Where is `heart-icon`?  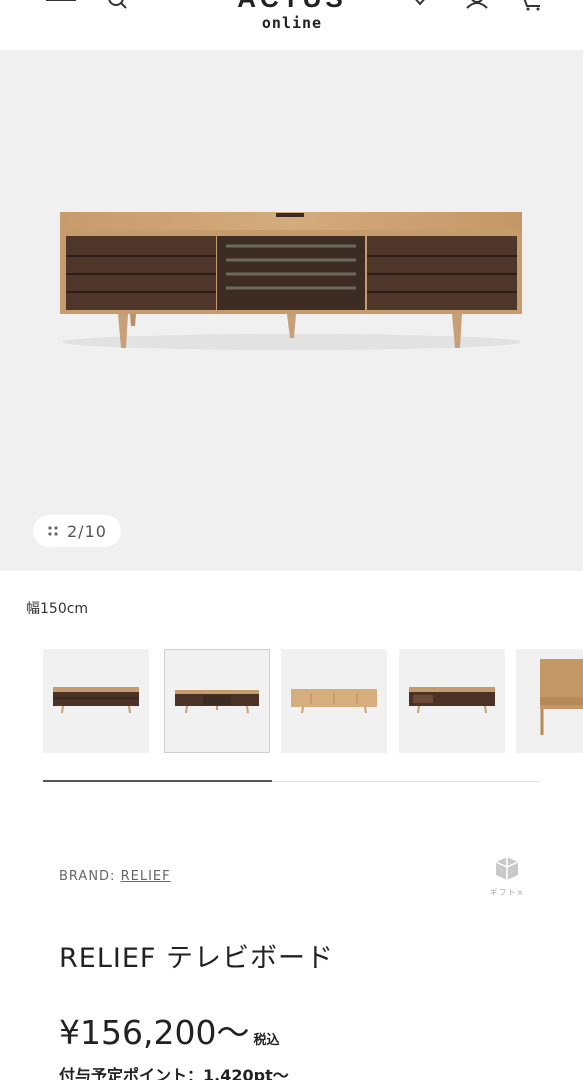
heart-icon is located at coordinates (423, 8).